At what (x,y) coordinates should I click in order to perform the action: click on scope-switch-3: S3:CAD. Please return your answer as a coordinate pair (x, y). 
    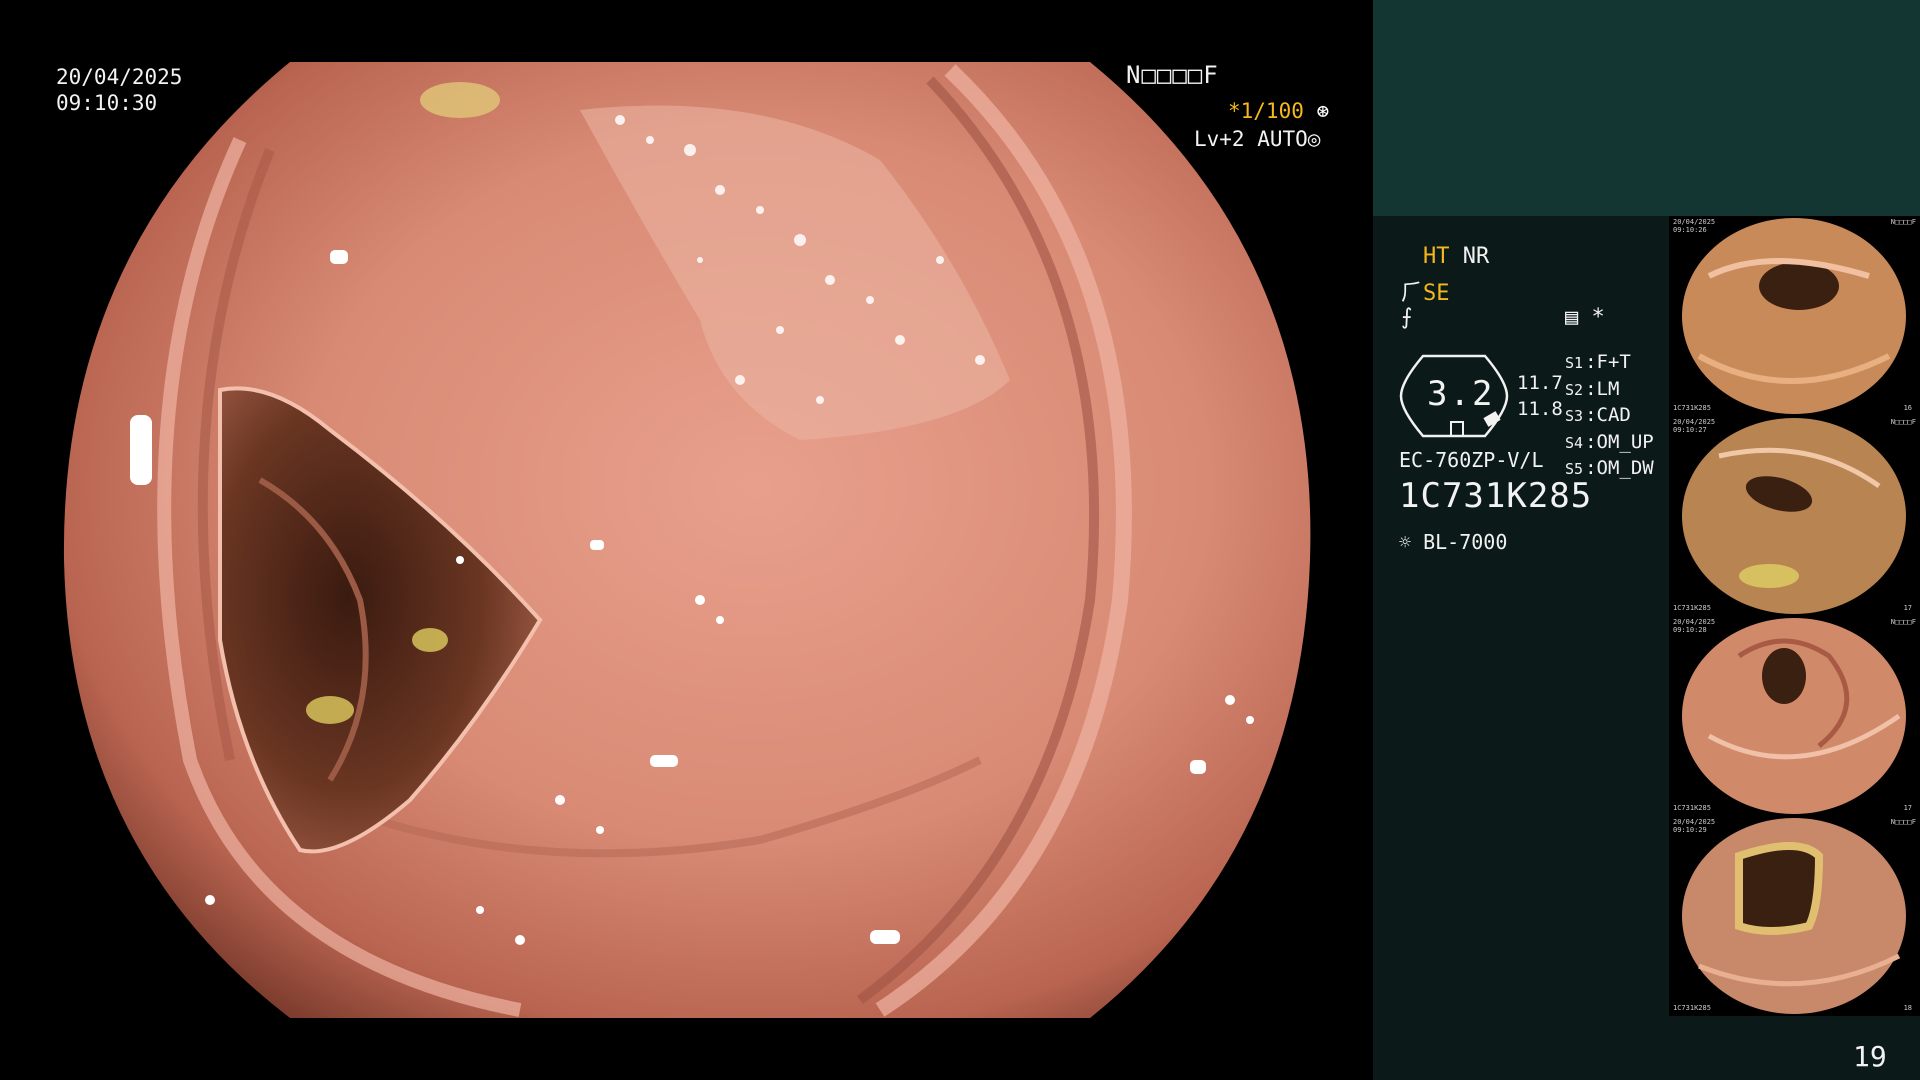
    Looking at the image, I should click on (1598, 415).